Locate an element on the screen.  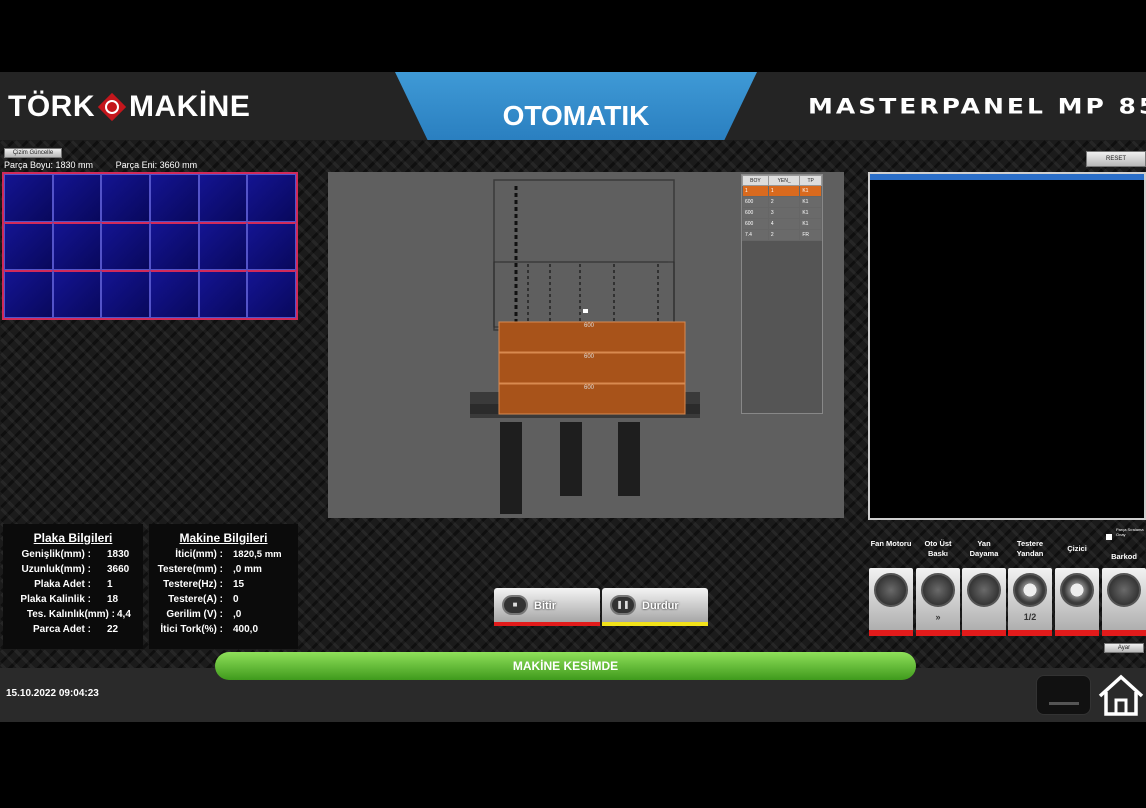
column-header: TP is located at coordinates (810, 180).